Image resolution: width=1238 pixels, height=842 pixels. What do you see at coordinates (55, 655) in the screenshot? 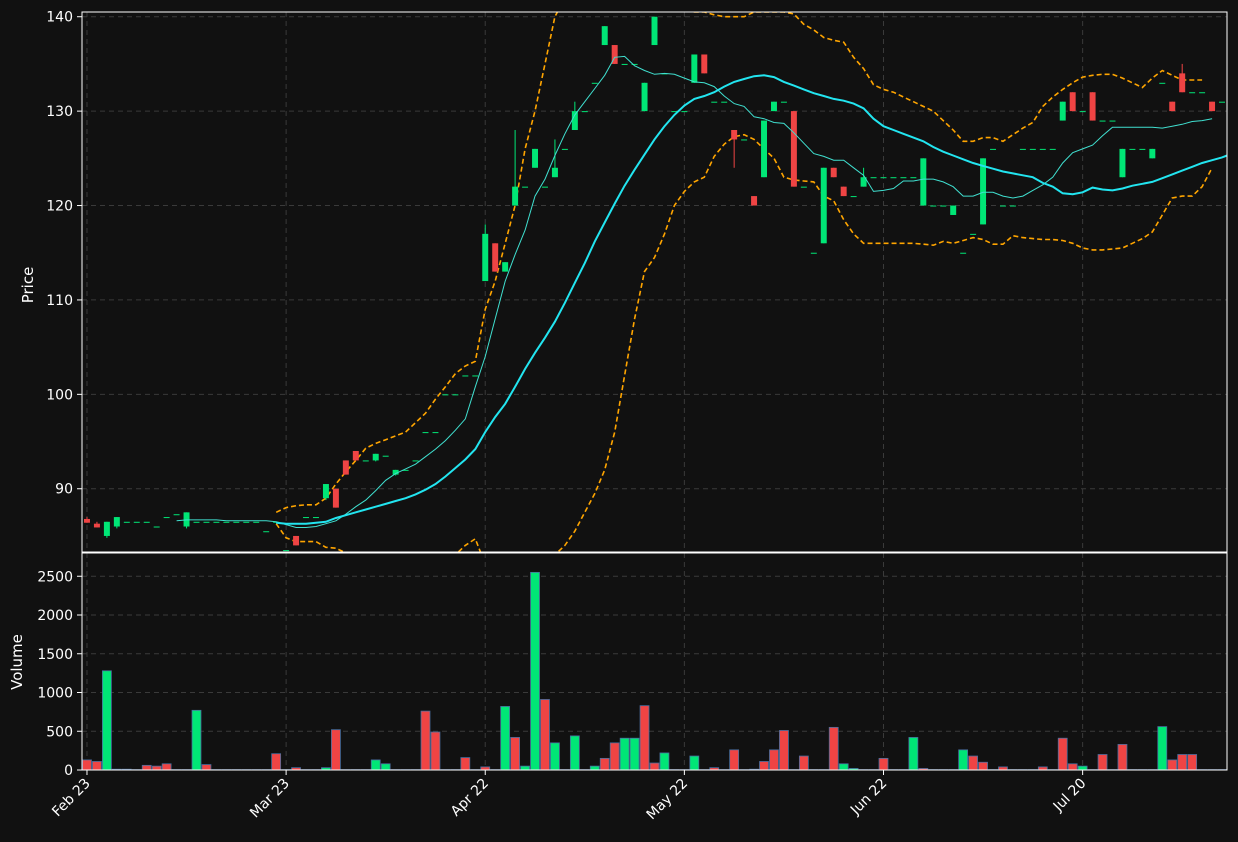
I see `volume-tick-label: 1500` at bounding box center [55, 655].